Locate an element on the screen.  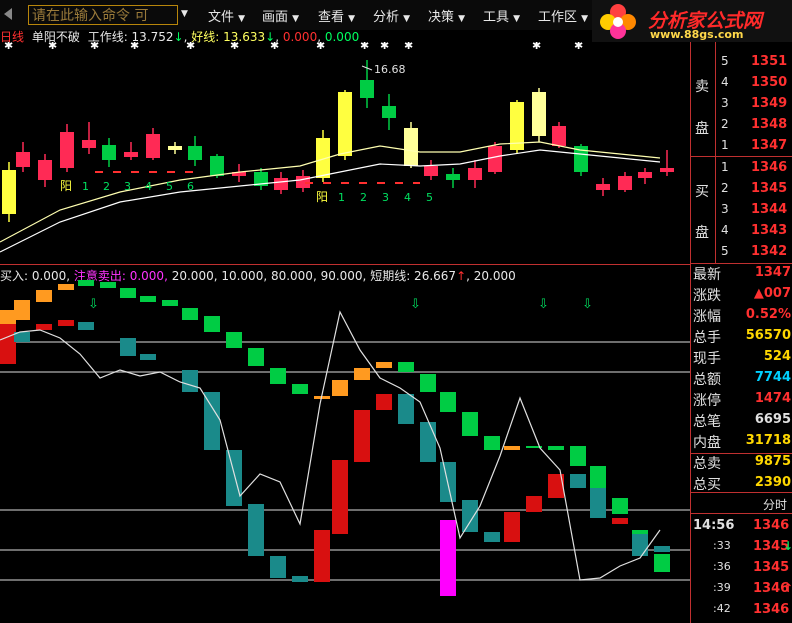
menu-tools: 工具 ▼ is located at coordinates (501, 15).